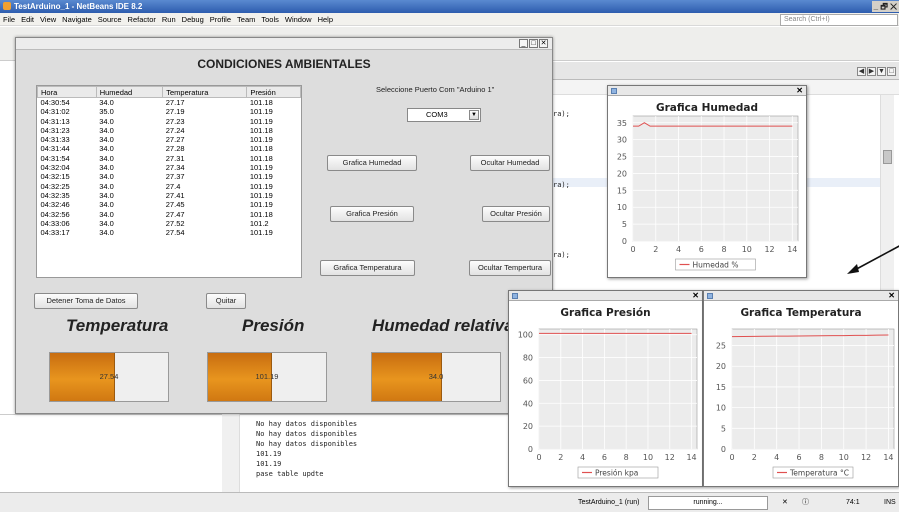 The image size is (899, 513). What do you see at coordinates (844, 457) in the screenshot?
I see `x-tick-label: 10` at bounding box center [844, 457].